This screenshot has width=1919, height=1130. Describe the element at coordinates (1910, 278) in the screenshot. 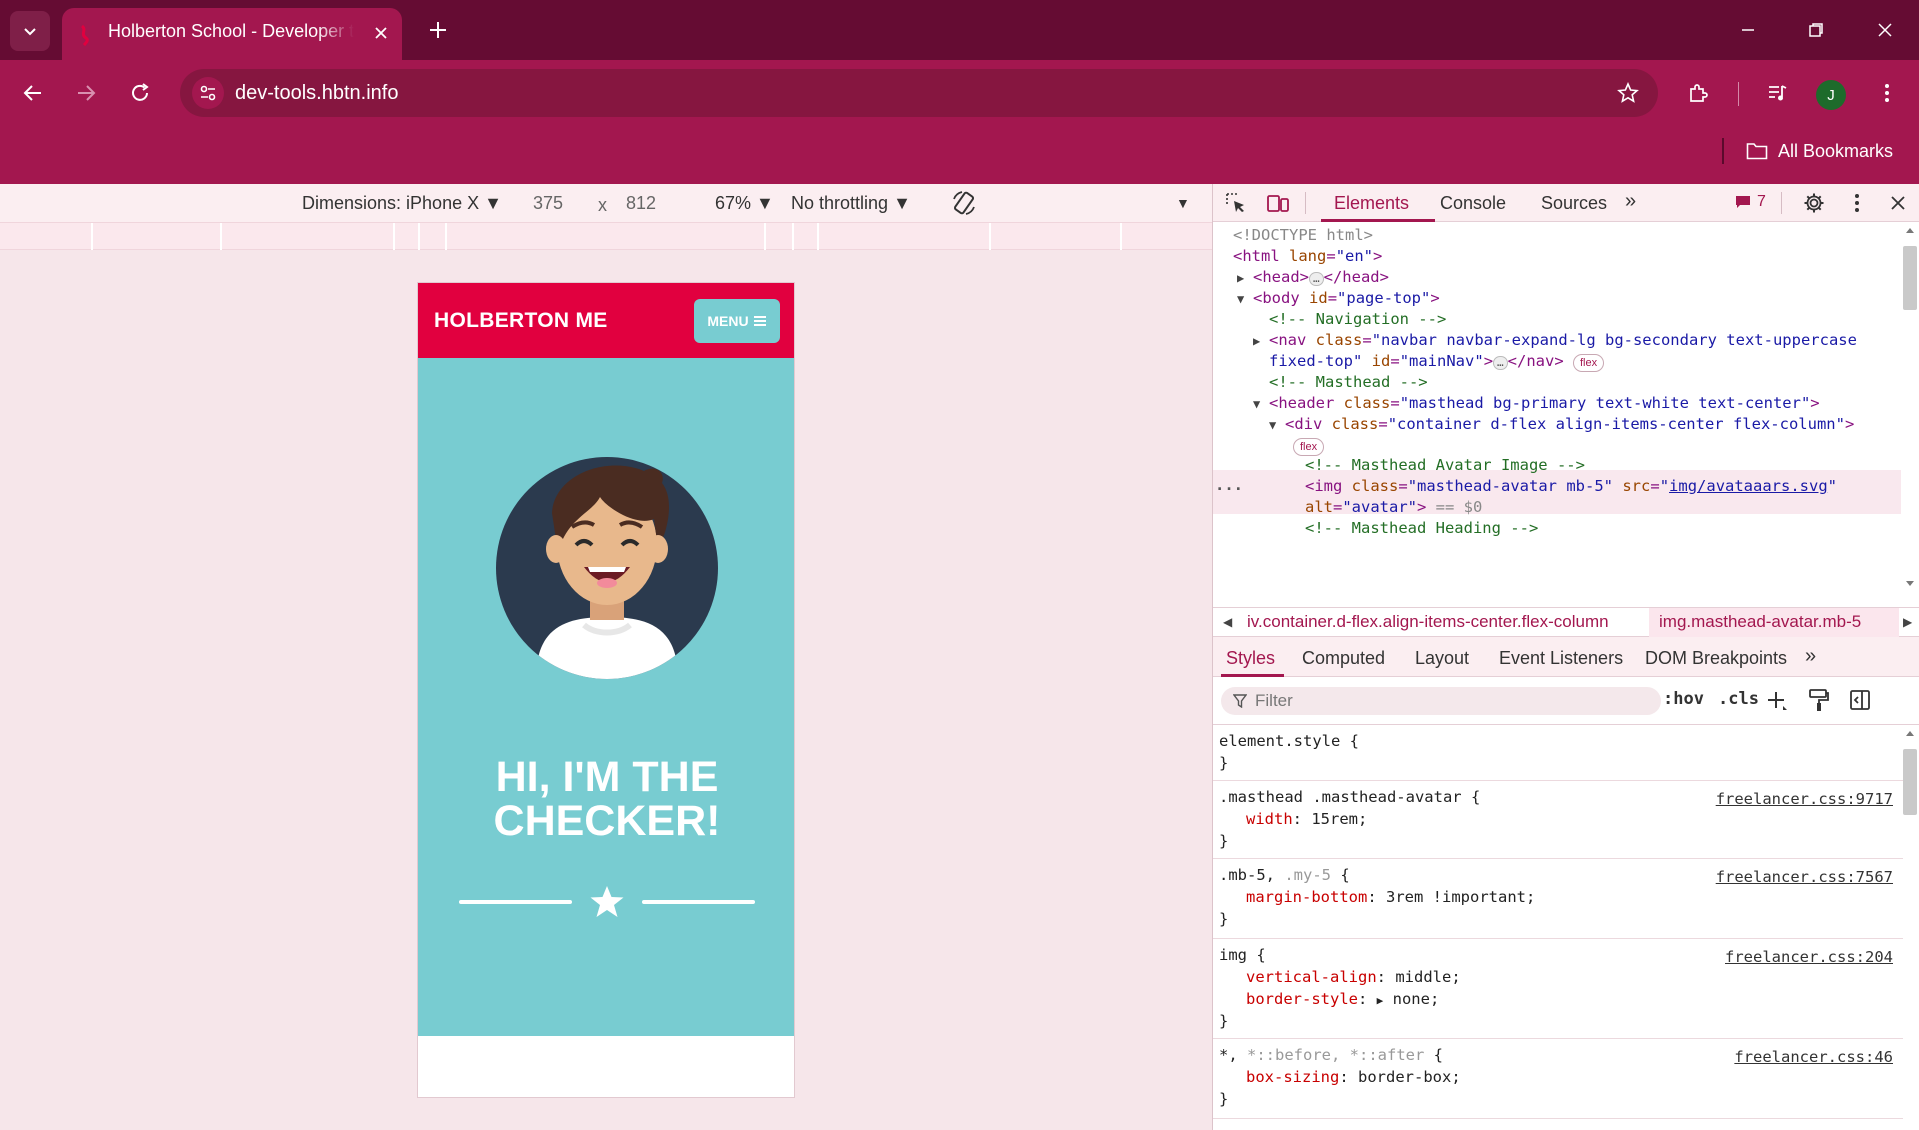

I see `elements-scroll-thumb` at that location.